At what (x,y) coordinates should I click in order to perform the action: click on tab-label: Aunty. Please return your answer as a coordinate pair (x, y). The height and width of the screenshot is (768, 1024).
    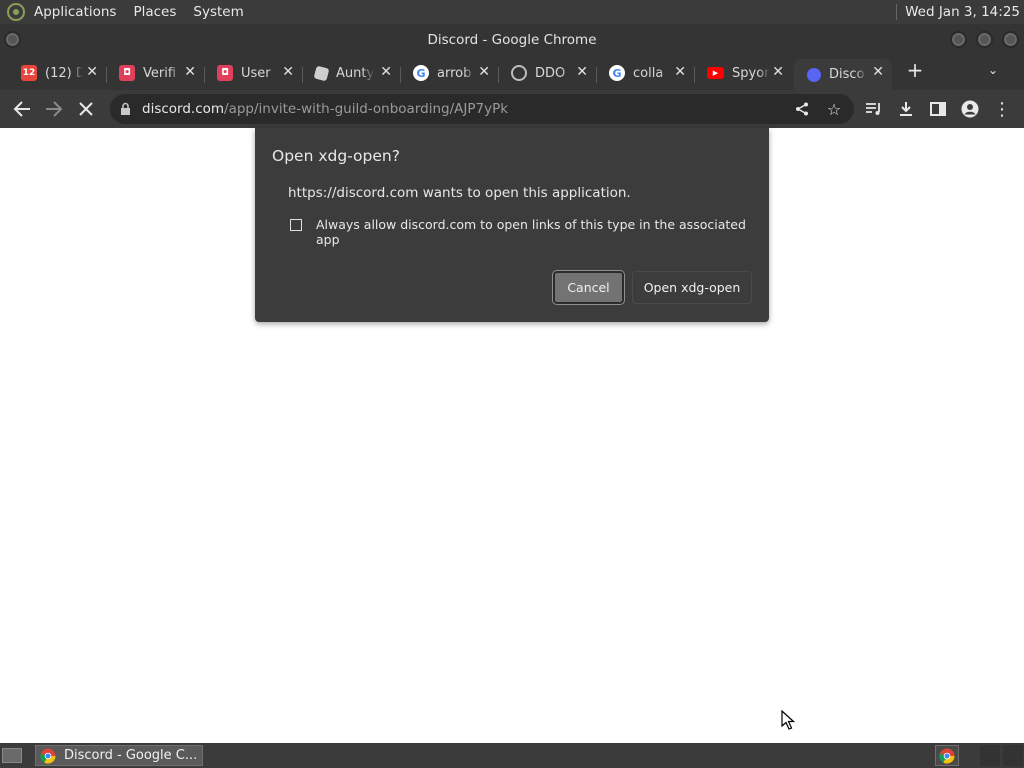
    Looking at the image, I should click on (355, 73).